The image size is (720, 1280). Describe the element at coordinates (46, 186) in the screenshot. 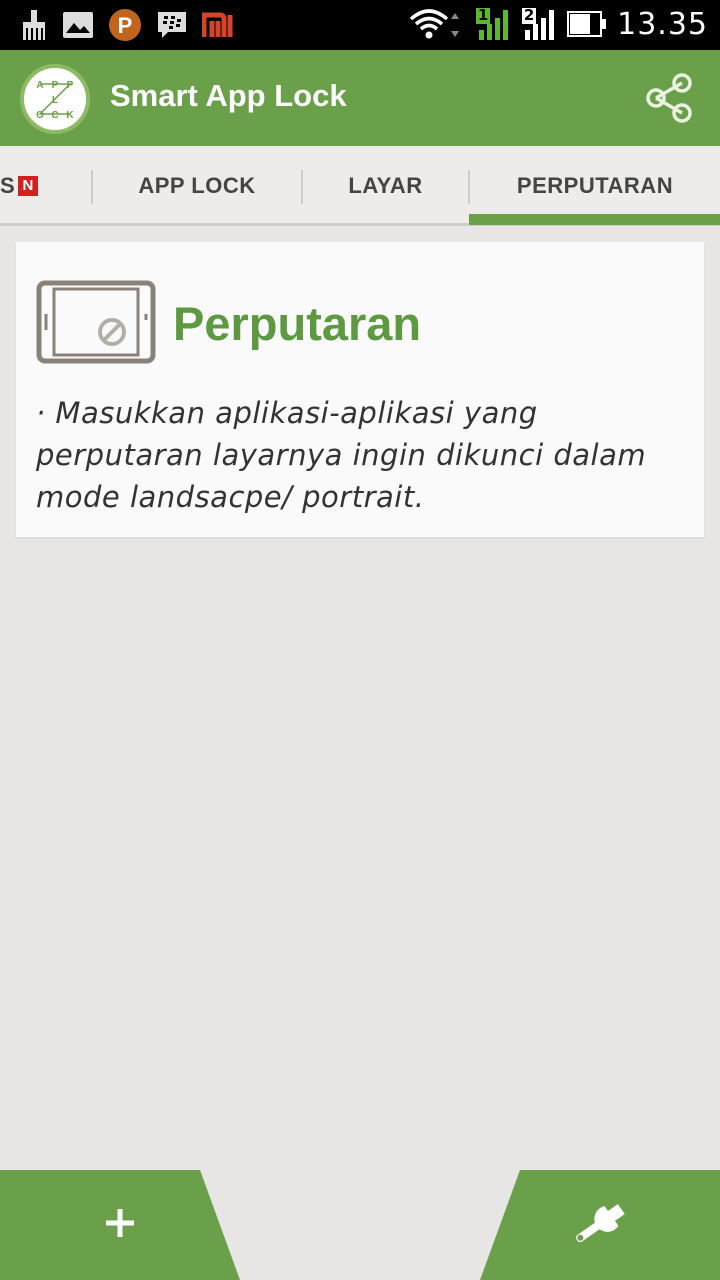

I see `tab-partial: S N` at that location.